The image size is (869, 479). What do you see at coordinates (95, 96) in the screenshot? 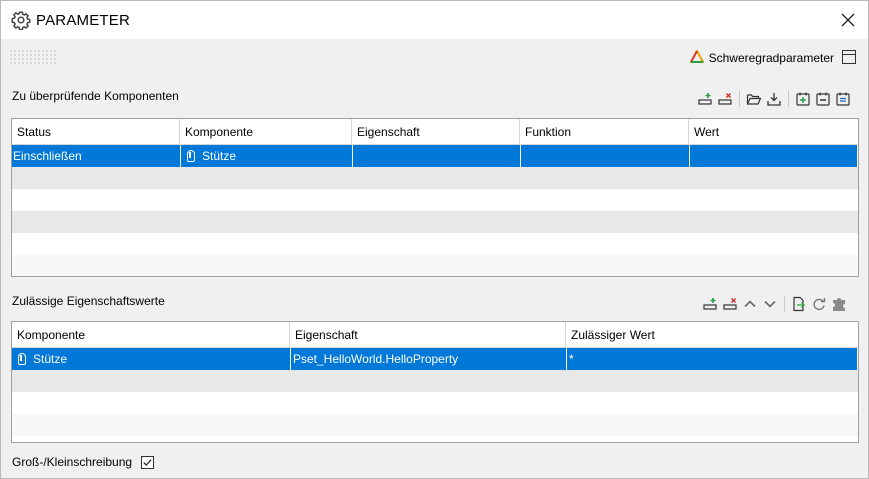
I see `components-section-label: Zu überprüfende Komponenten` at bounding box center [95, 96].